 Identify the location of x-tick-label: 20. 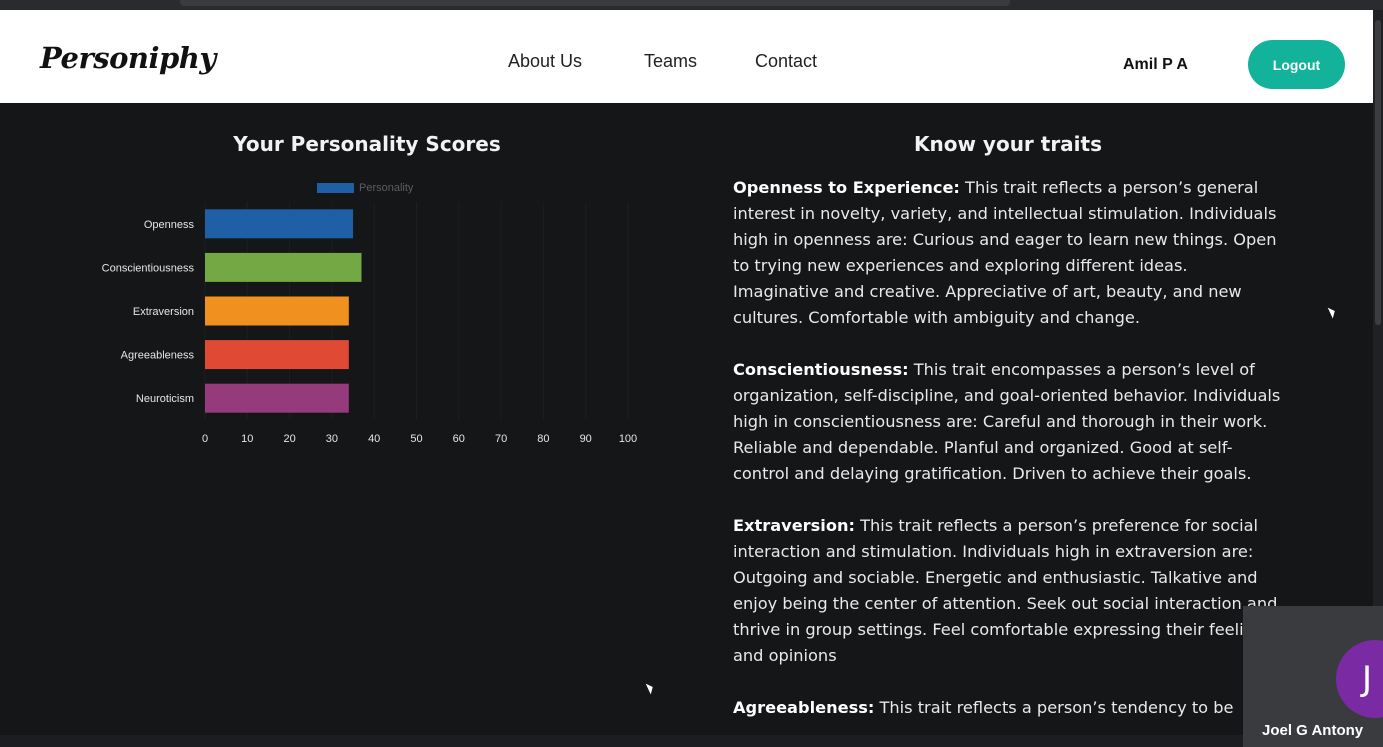
(289, 439).